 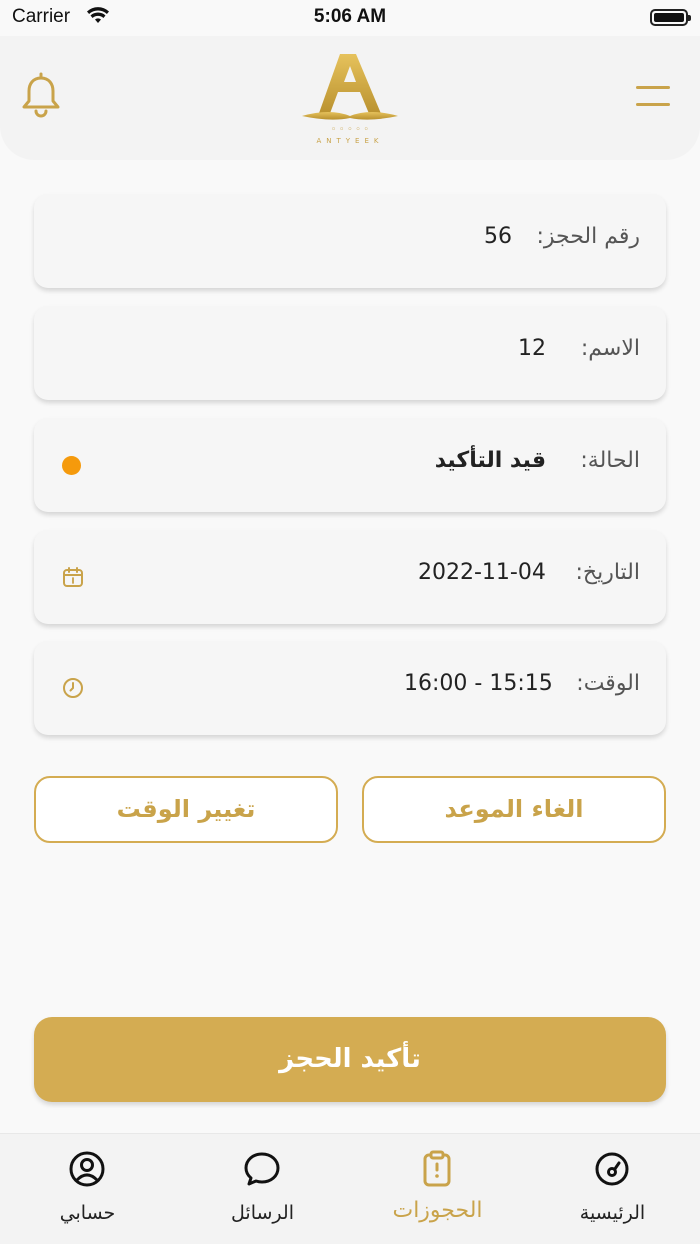 I want to click on tab-messages-label: الرسائل, so click(x=262, y=1213).